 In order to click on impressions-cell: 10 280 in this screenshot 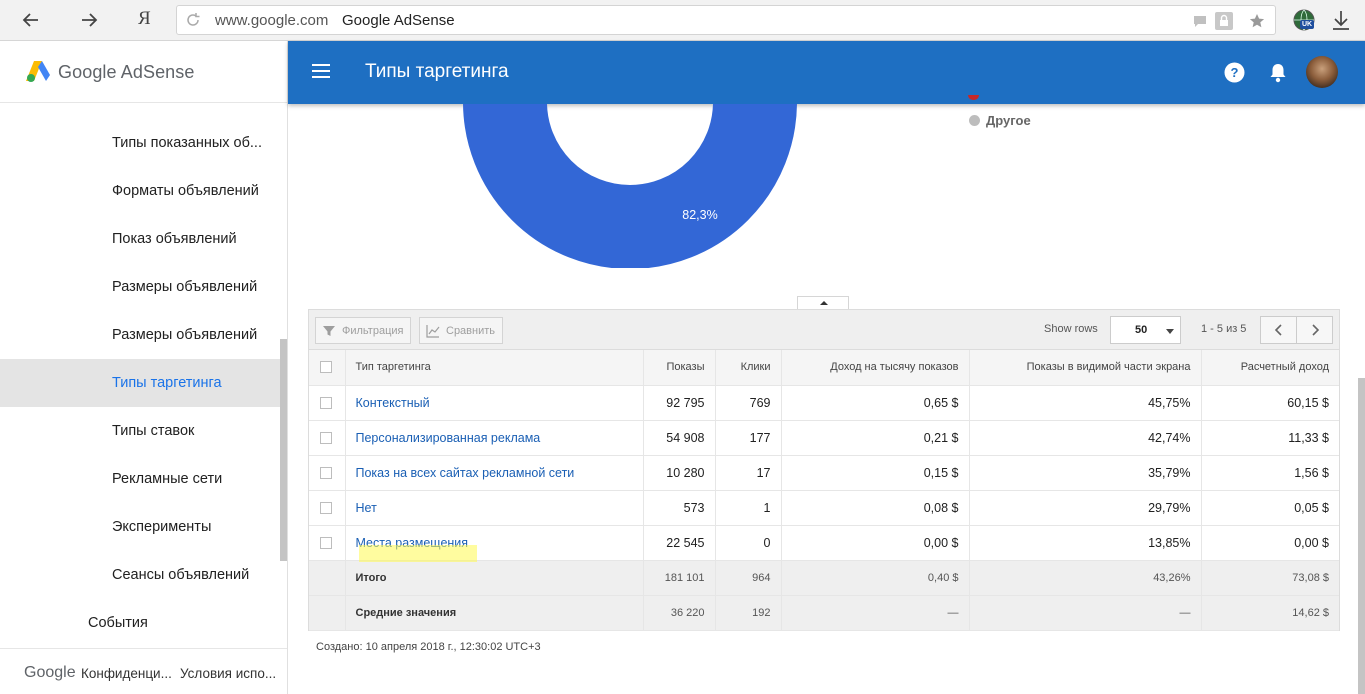, I will do `click(679, 473)`.